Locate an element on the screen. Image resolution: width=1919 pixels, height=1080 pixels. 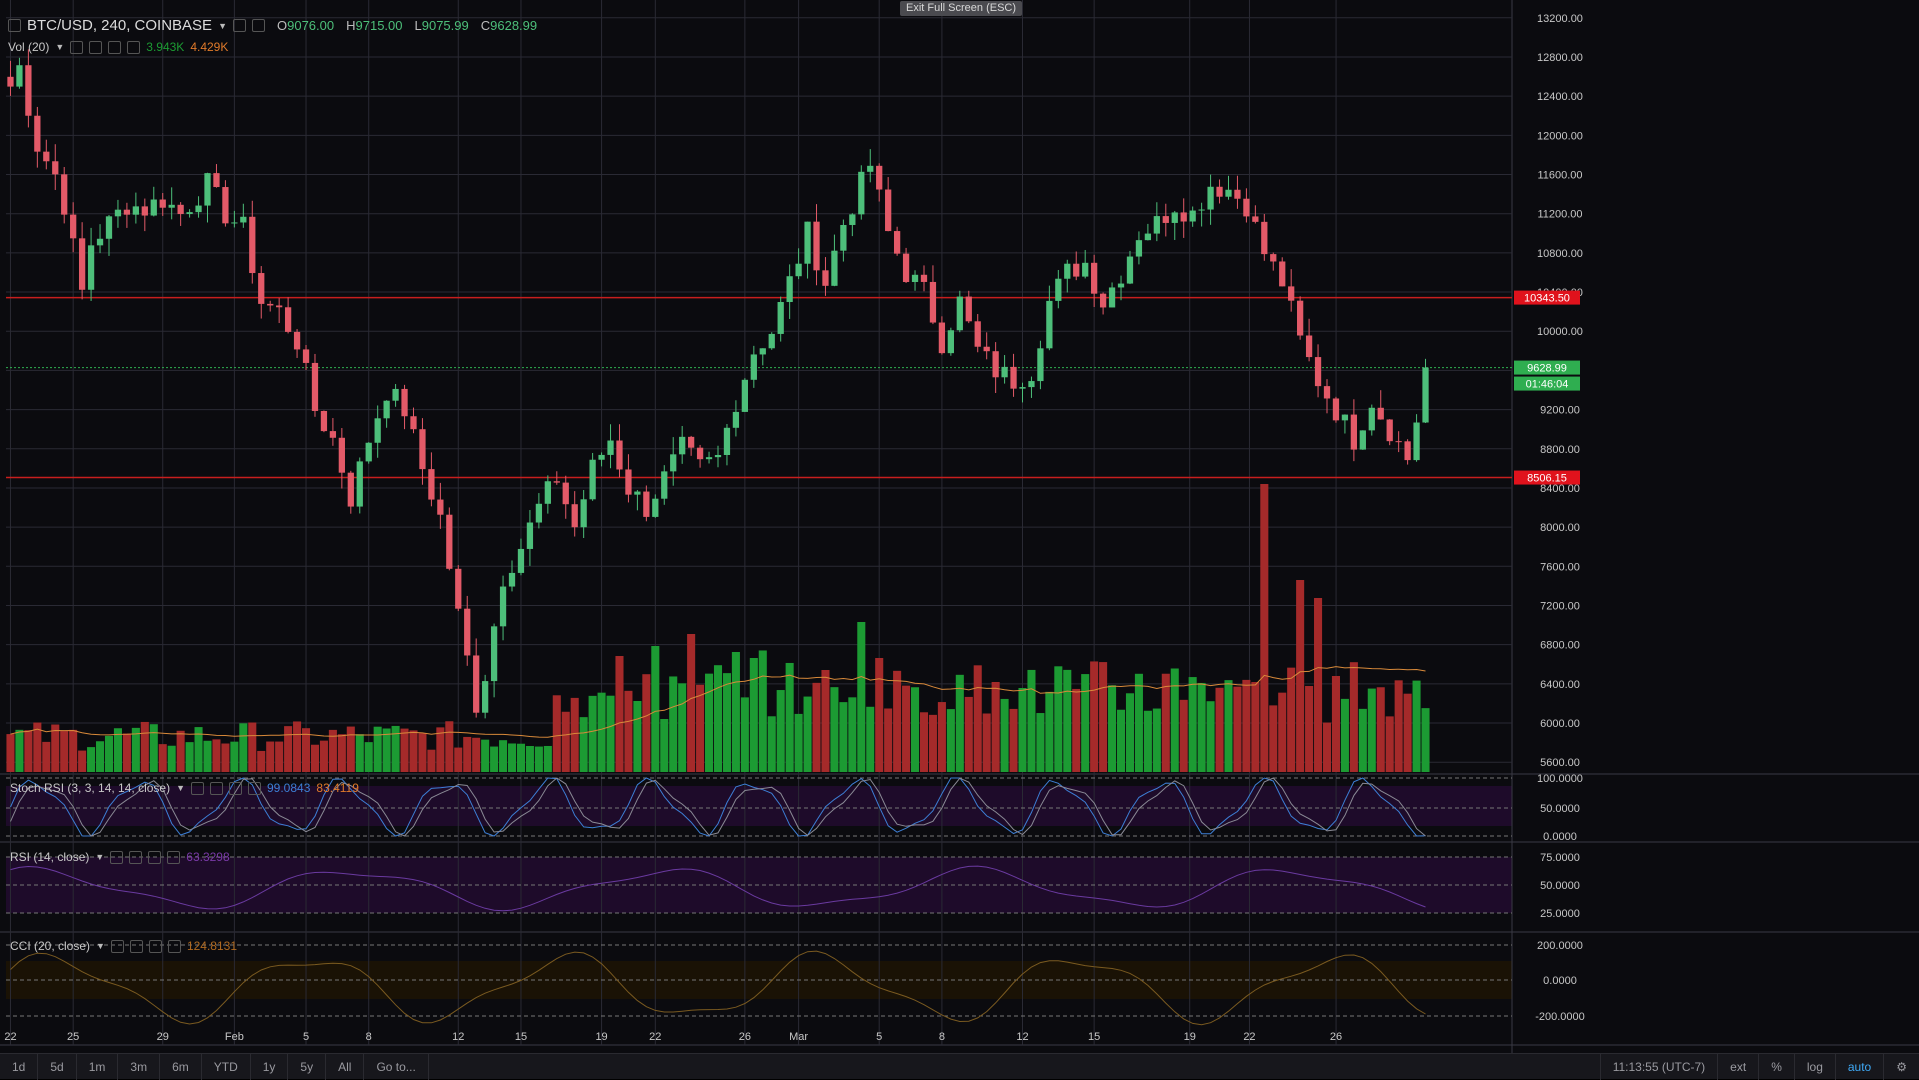
range-3m: 3m is located at coordinates (139, 1066).